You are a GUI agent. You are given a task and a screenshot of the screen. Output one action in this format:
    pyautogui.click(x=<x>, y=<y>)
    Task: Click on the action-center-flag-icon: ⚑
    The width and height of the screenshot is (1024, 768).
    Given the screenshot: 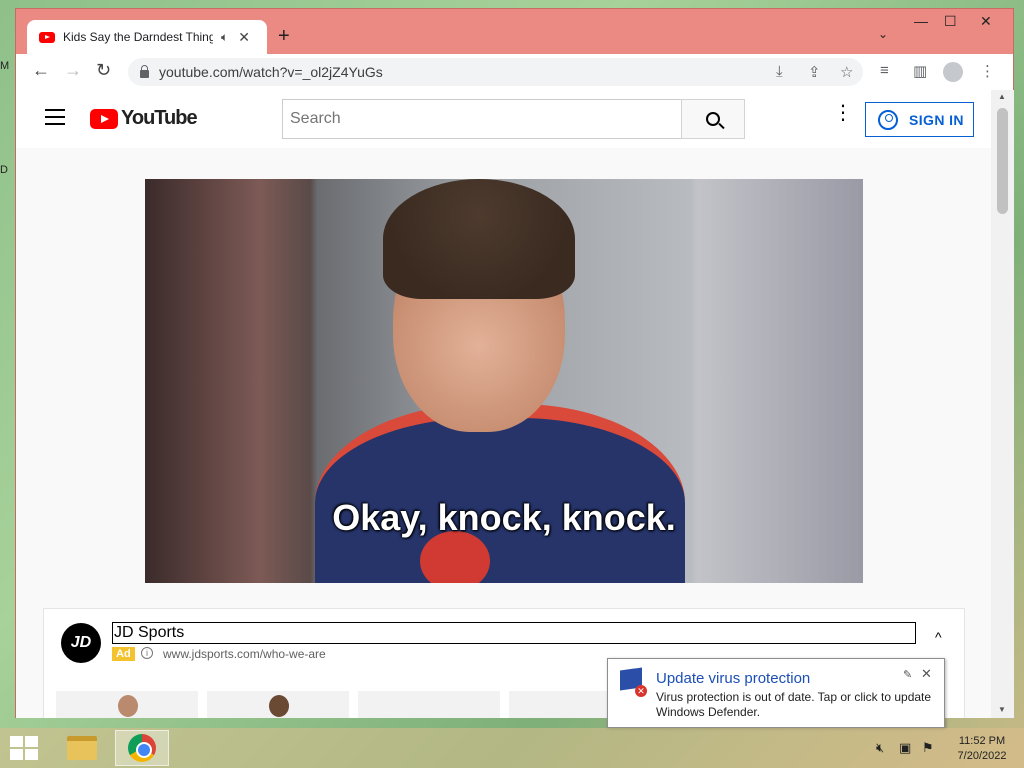 What is the action you would take?
    pyautogui.click(x=928, y=748)
    